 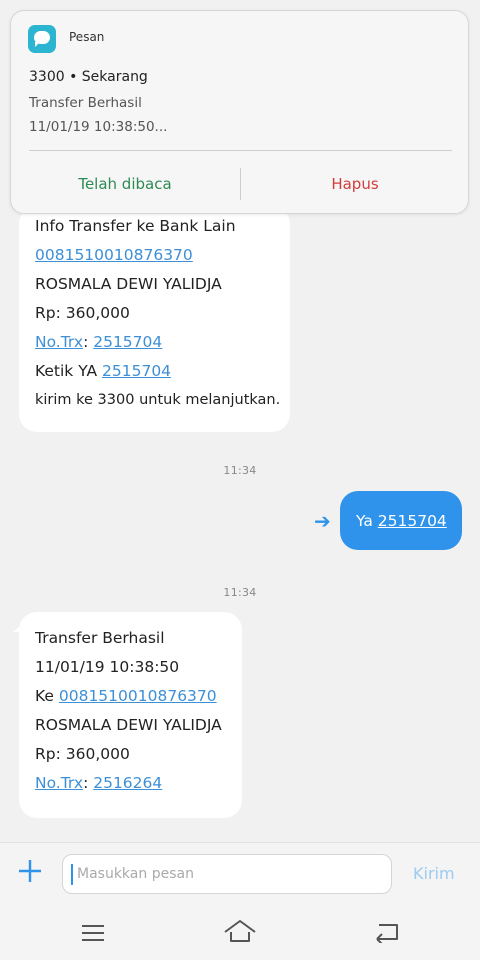 I want to click on plus-icon, so click(x=30, y=874).